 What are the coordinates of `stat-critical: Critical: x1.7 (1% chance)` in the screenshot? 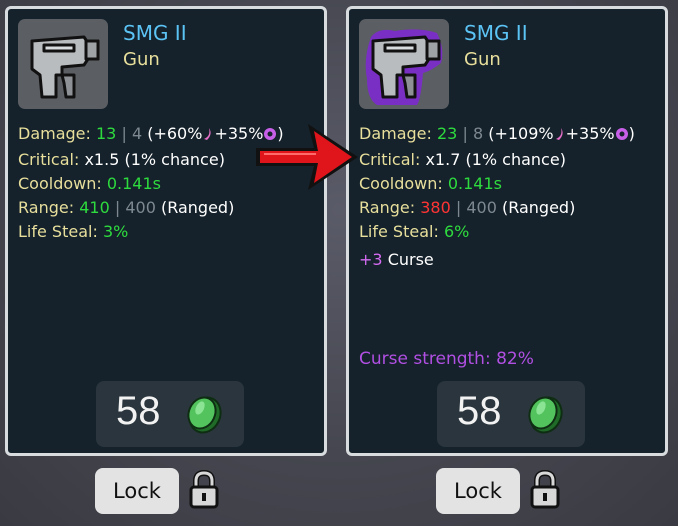 It's located at (462, 159).